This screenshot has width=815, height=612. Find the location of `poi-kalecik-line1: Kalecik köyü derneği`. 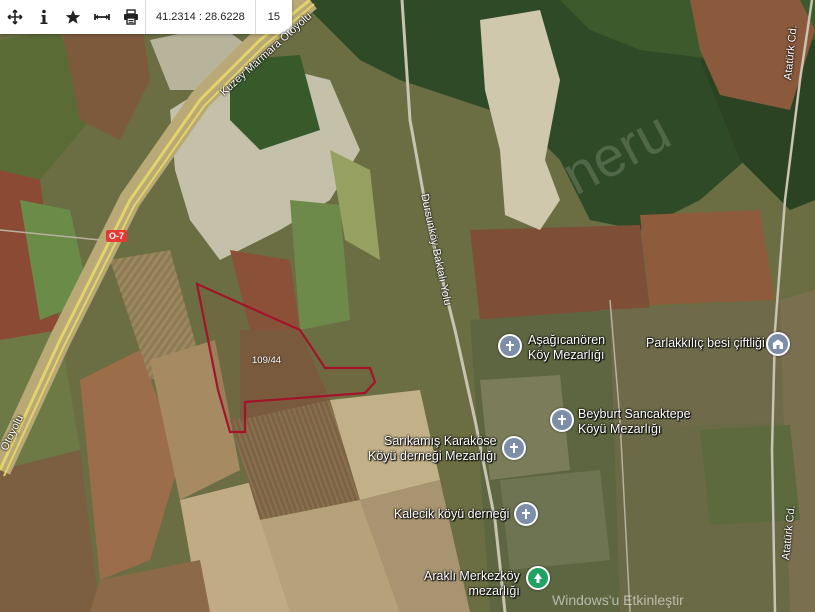

poi-kalecik-line1: Kalecik köyü derneği is located at coordinates (452, 514).